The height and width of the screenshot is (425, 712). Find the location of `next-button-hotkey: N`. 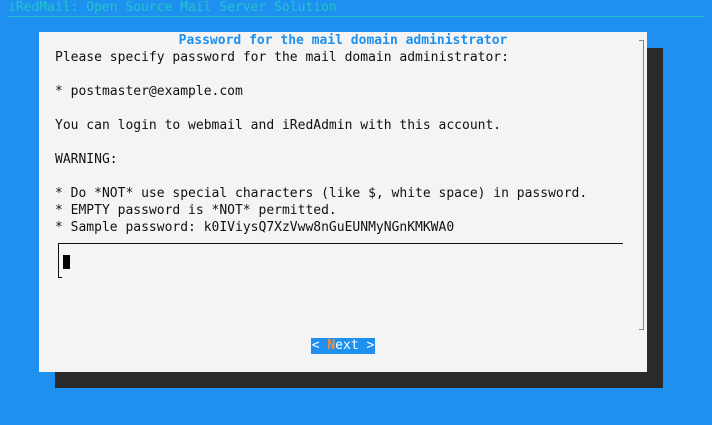

next-button-hotkey: N is located at coordinates (331, 345).